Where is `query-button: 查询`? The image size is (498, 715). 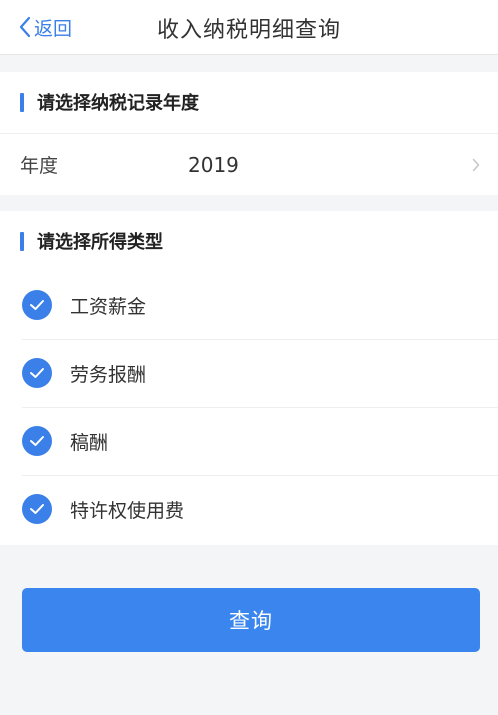
query-button: 查询 is located at coordinates (251, 620).